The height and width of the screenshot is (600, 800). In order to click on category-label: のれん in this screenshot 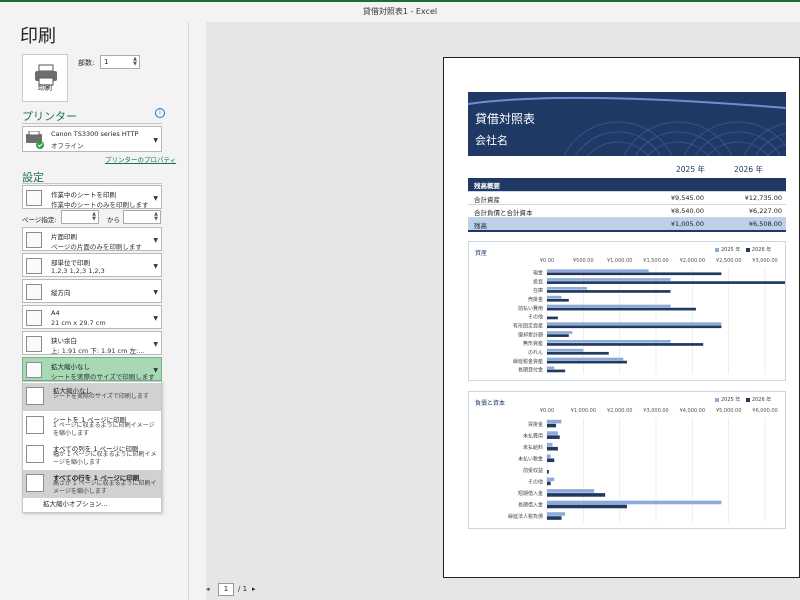, I will do `click(535, 353)`.